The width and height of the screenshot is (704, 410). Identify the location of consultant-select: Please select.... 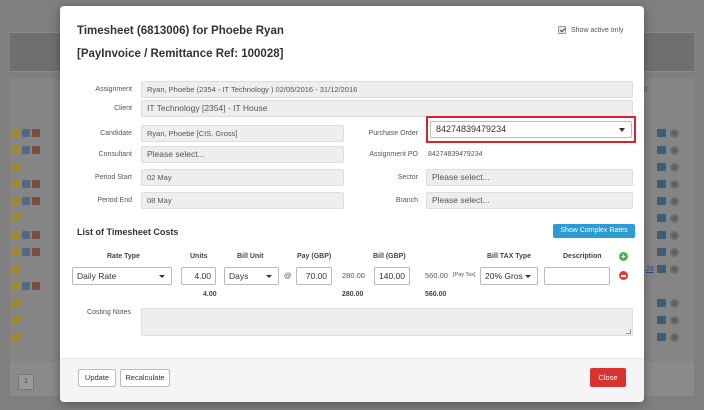
(242, 154).